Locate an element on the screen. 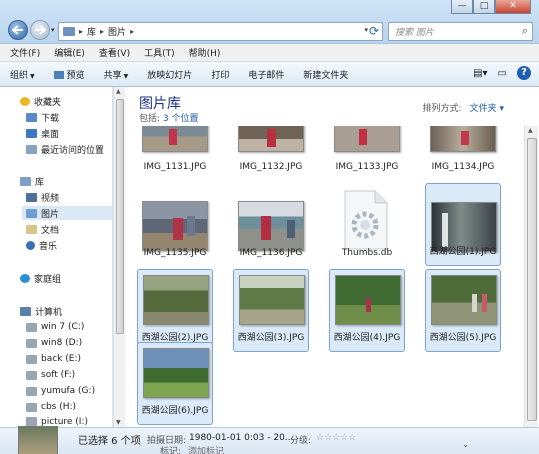  sidebar-item-drive-e: back (E:) is located at coordinates (53, 359).